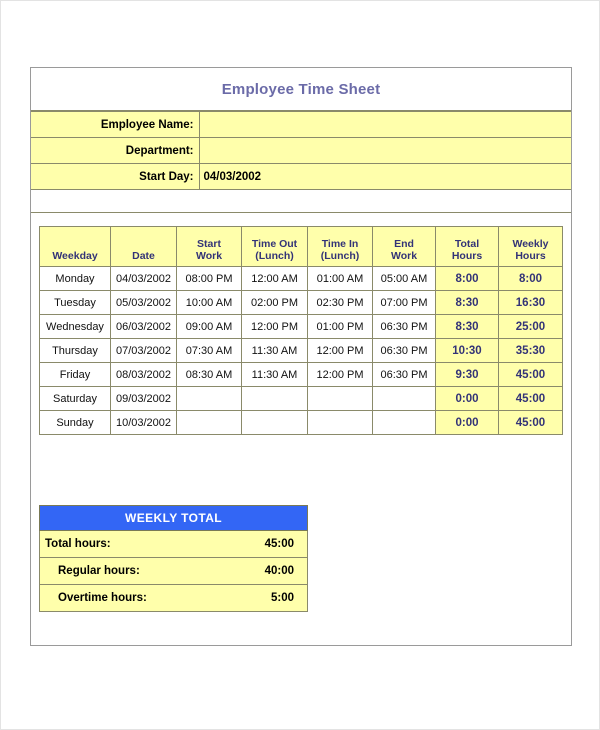 Image resolution: width=600 pixels, height=730 pixels. What do you see at coordinates (340, 278) in the screenshot?
I see `cell-time-in-lunch: 01:00 AM` at bounding box center [340, 278].